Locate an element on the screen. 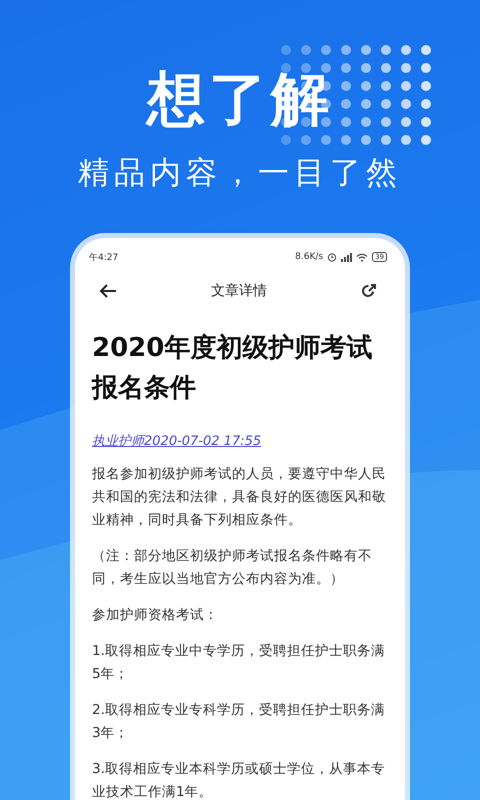  alarm-icon is located at coordinates (332, 257).